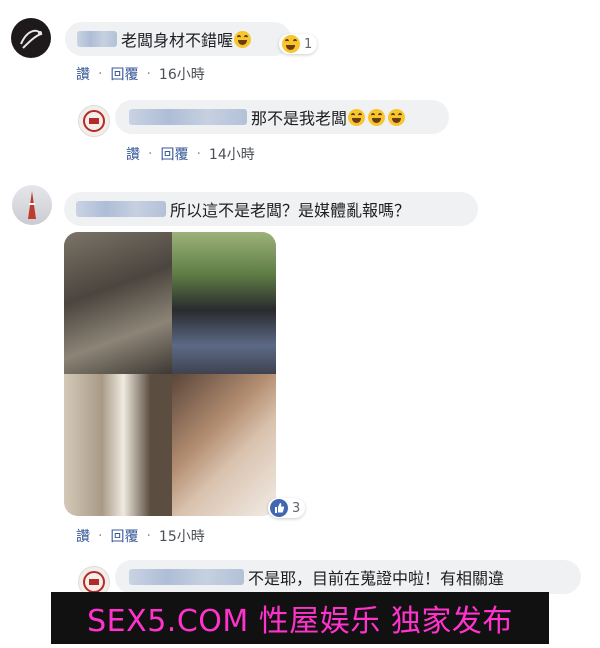  Describe the element at coordinates (300, 621) in the screenshot. I see `watermark-text: SEX5.COM 性屋娱乐 独家发布` at that location.